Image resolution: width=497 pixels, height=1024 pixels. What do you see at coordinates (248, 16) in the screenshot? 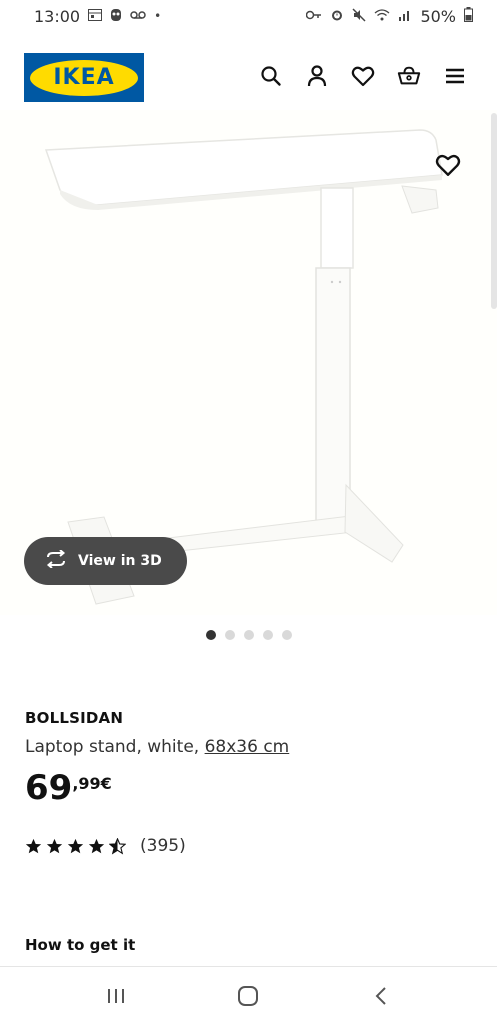
I see `status-bar: 13:00 • 50%` at bounding box center [248, 16].